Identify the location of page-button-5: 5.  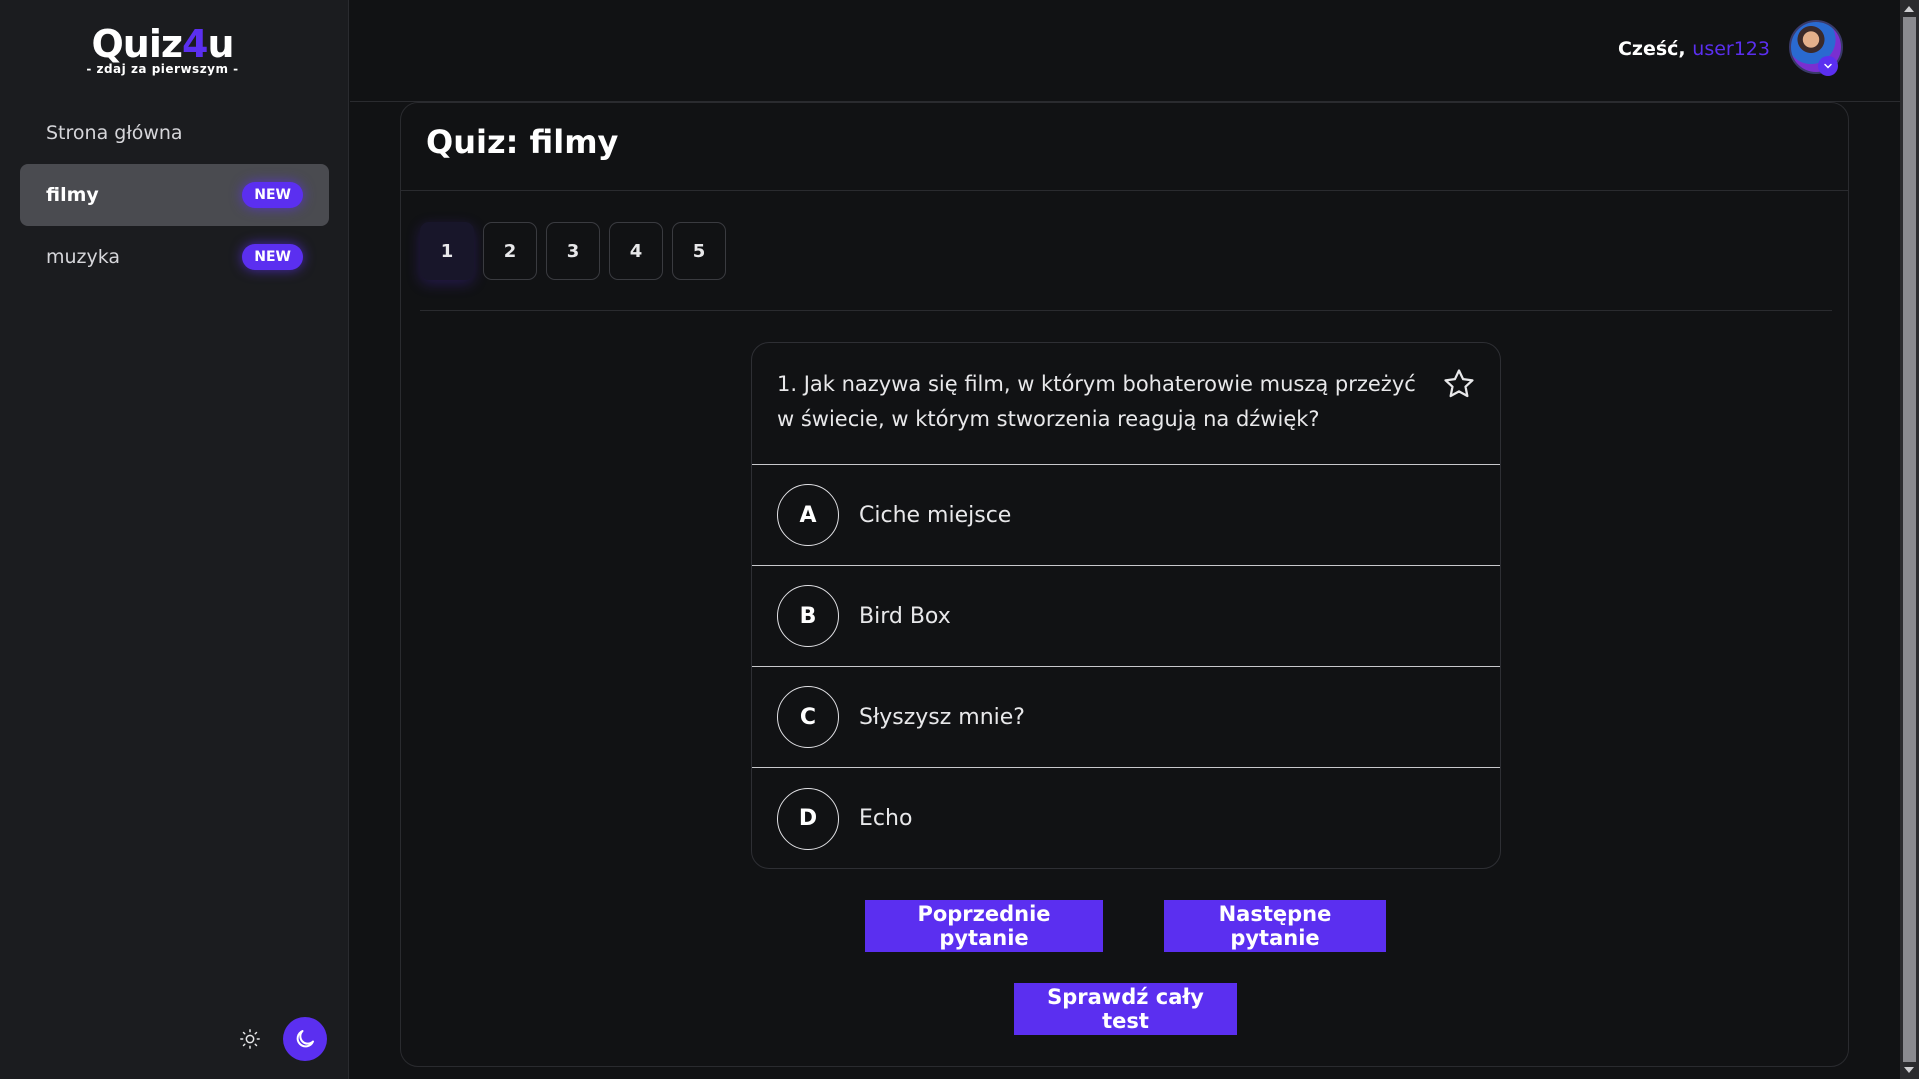
(699, 251).